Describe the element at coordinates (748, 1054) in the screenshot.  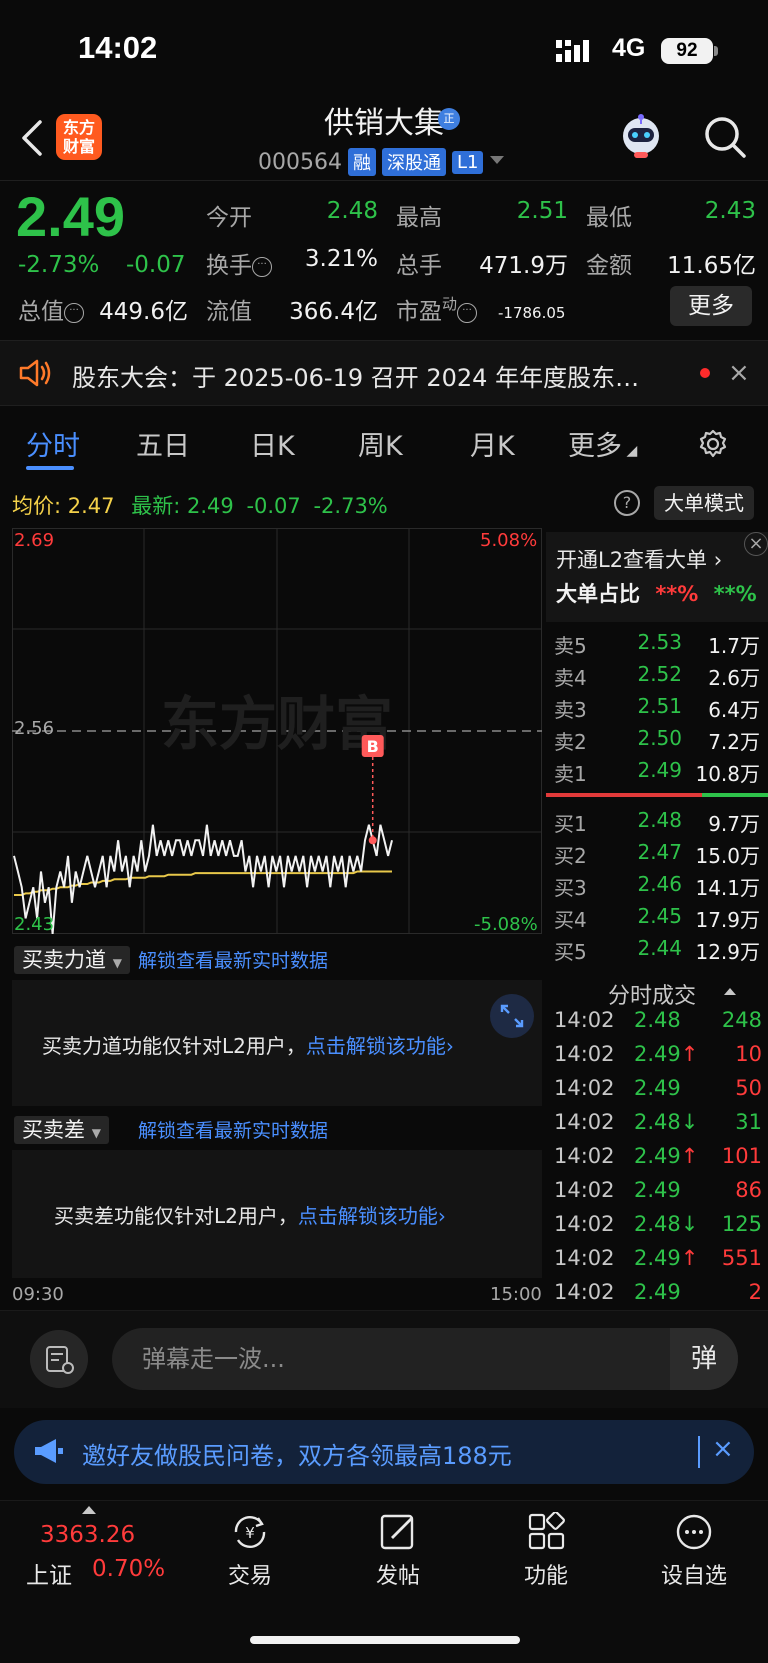
I see `trade-volume: 10` at that location.